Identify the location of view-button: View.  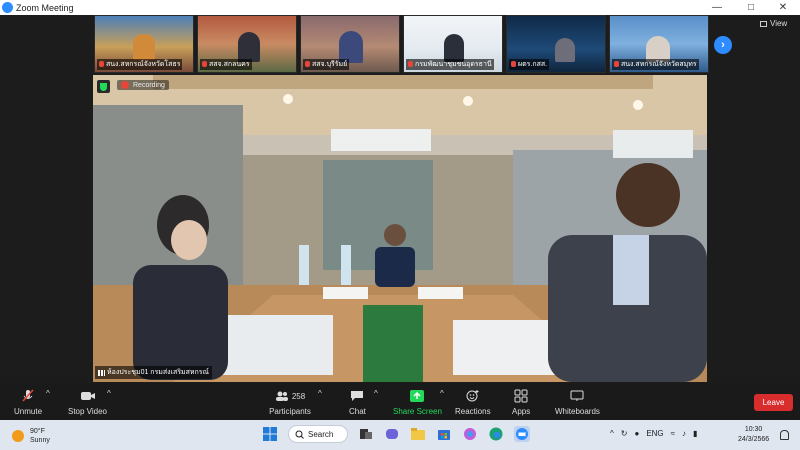
(773, 23).